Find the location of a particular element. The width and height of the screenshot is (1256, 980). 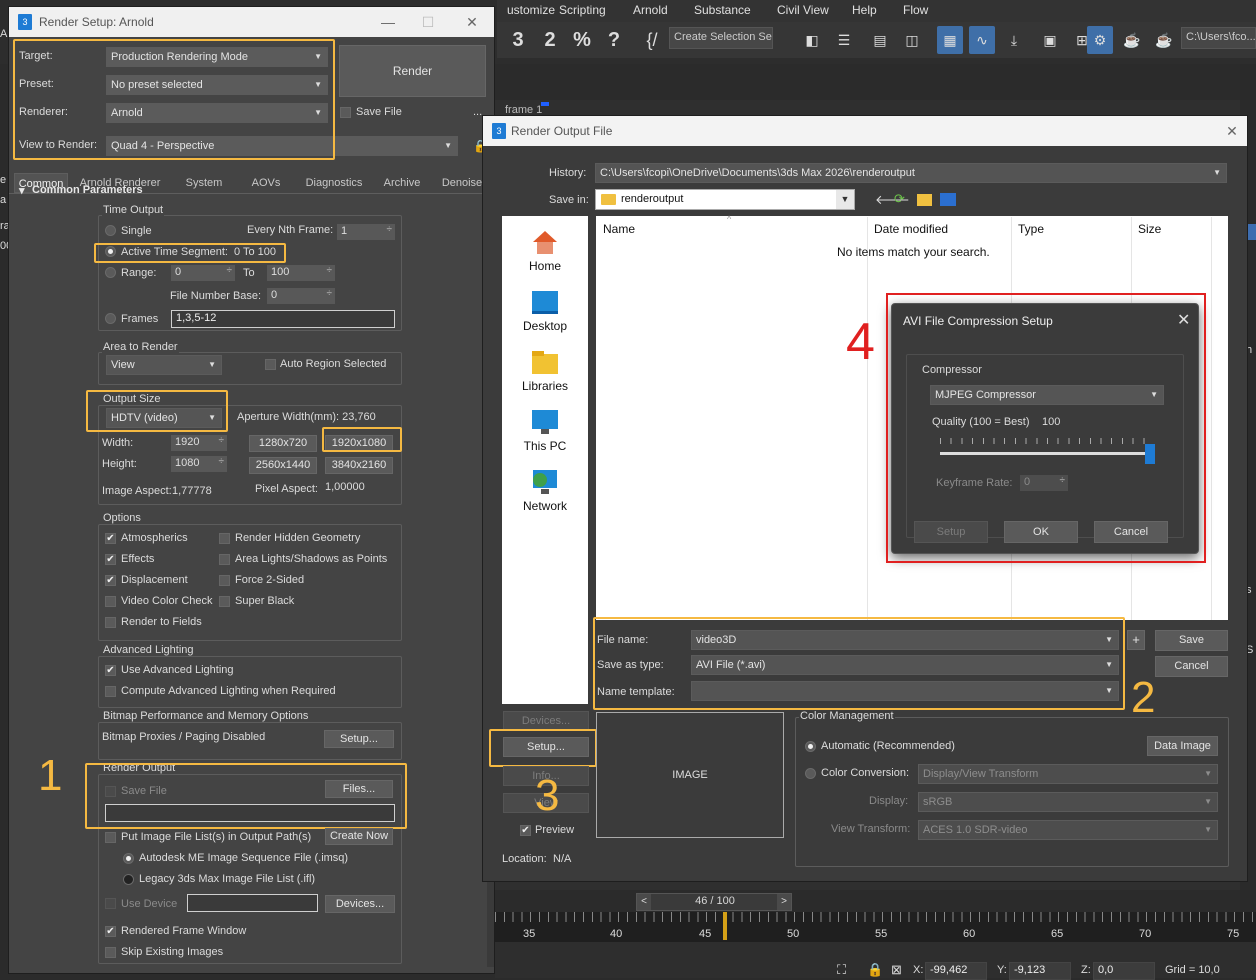

column-date-modified: Date modified is located at coordinates (911, 229).